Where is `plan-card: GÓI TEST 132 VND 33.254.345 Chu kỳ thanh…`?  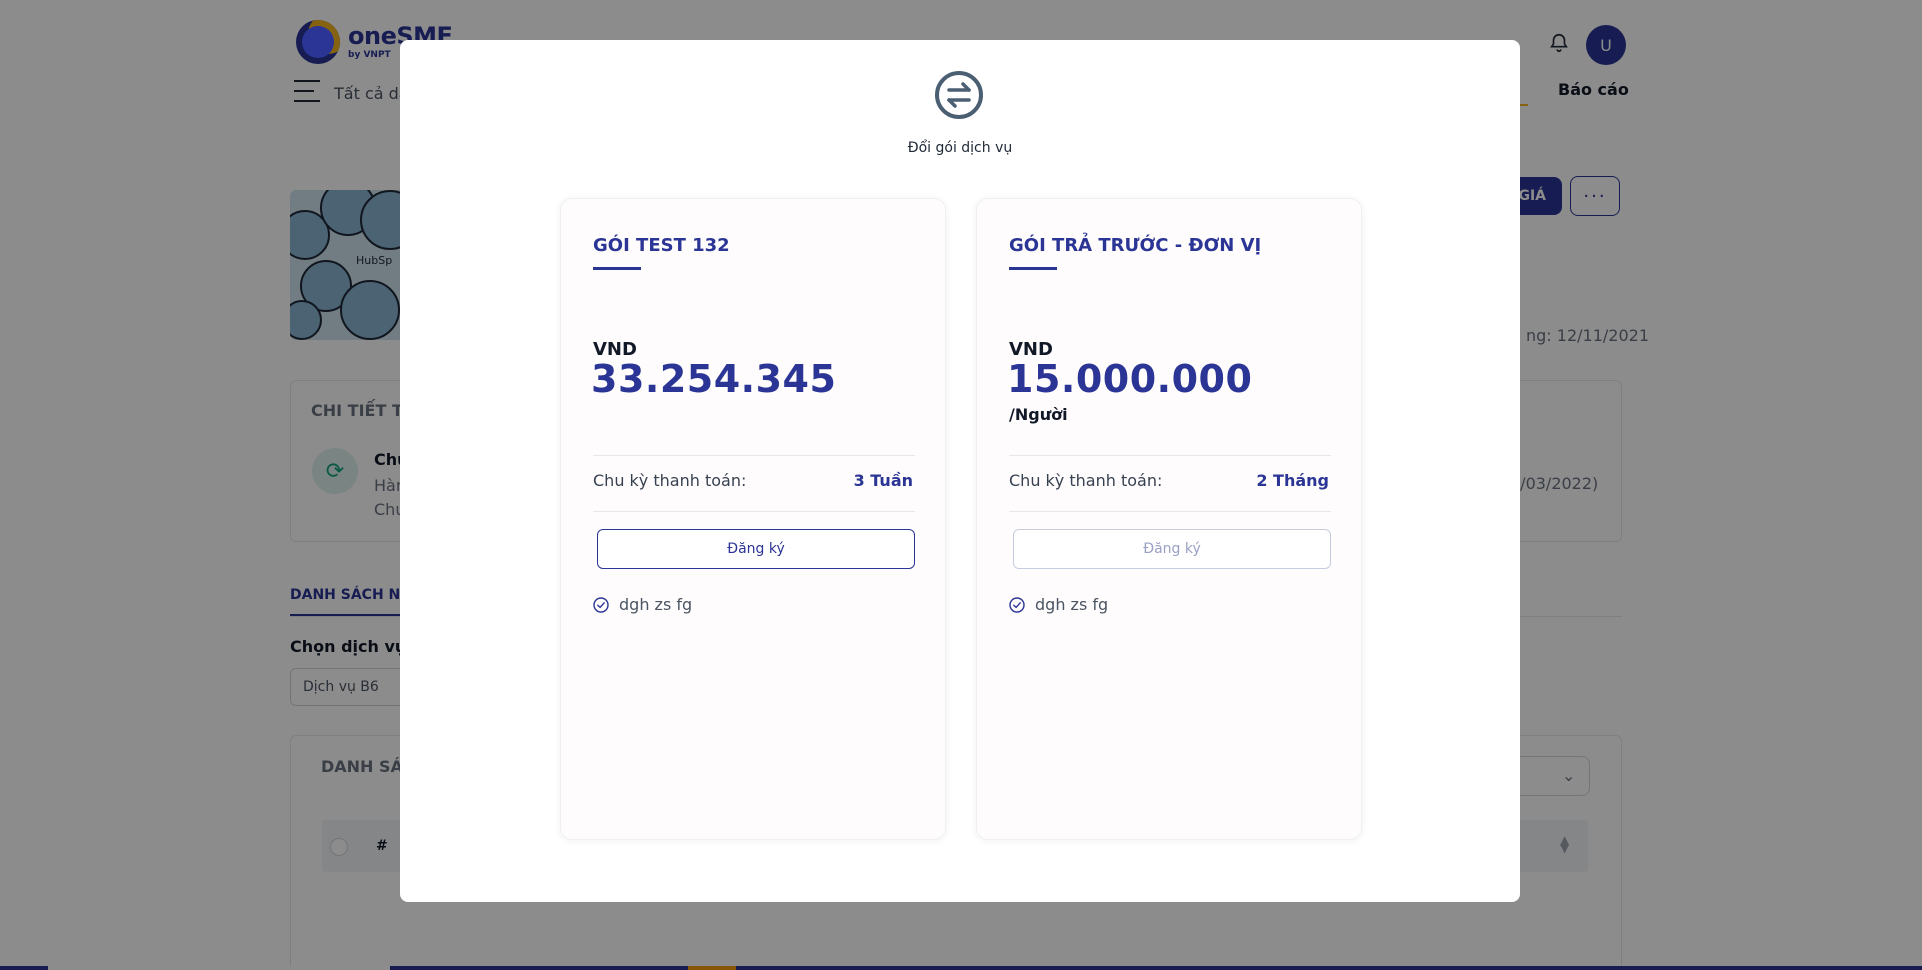
plan-card: GÓI TEST 132 VND 33.254.345 Chu kỳ thanh… is located at coordinates (753, 519).